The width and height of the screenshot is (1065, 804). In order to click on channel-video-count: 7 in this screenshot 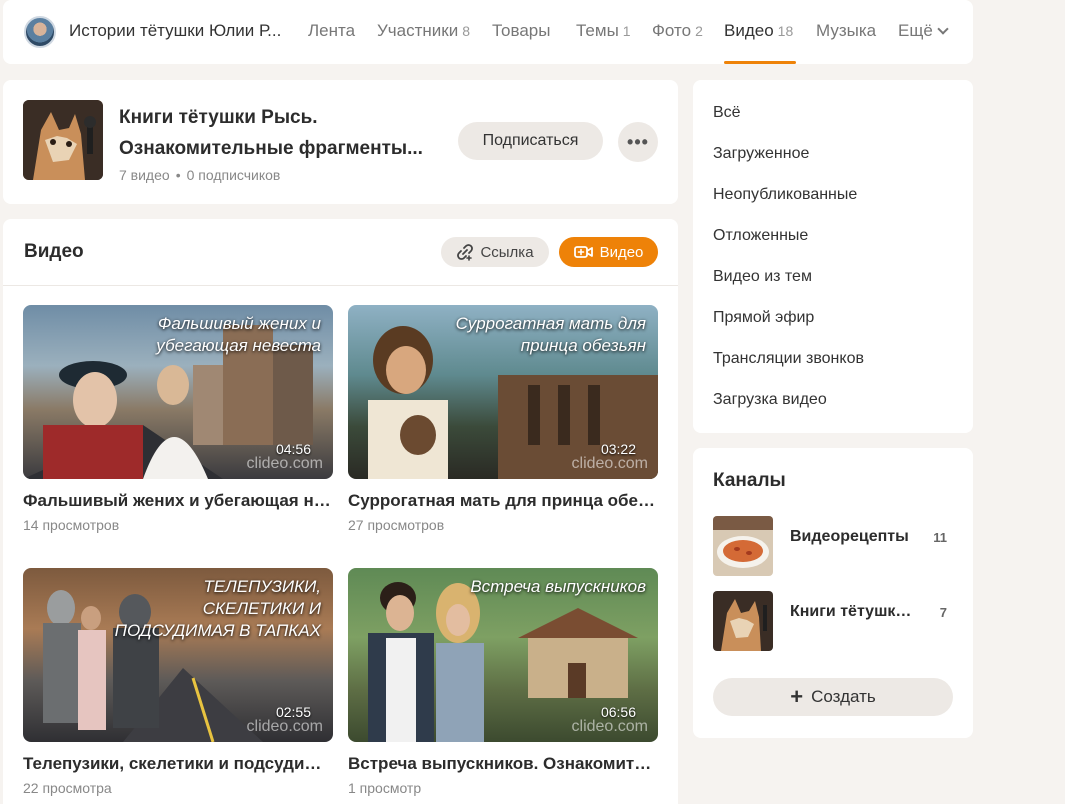, I will do `click(943, 612)`.